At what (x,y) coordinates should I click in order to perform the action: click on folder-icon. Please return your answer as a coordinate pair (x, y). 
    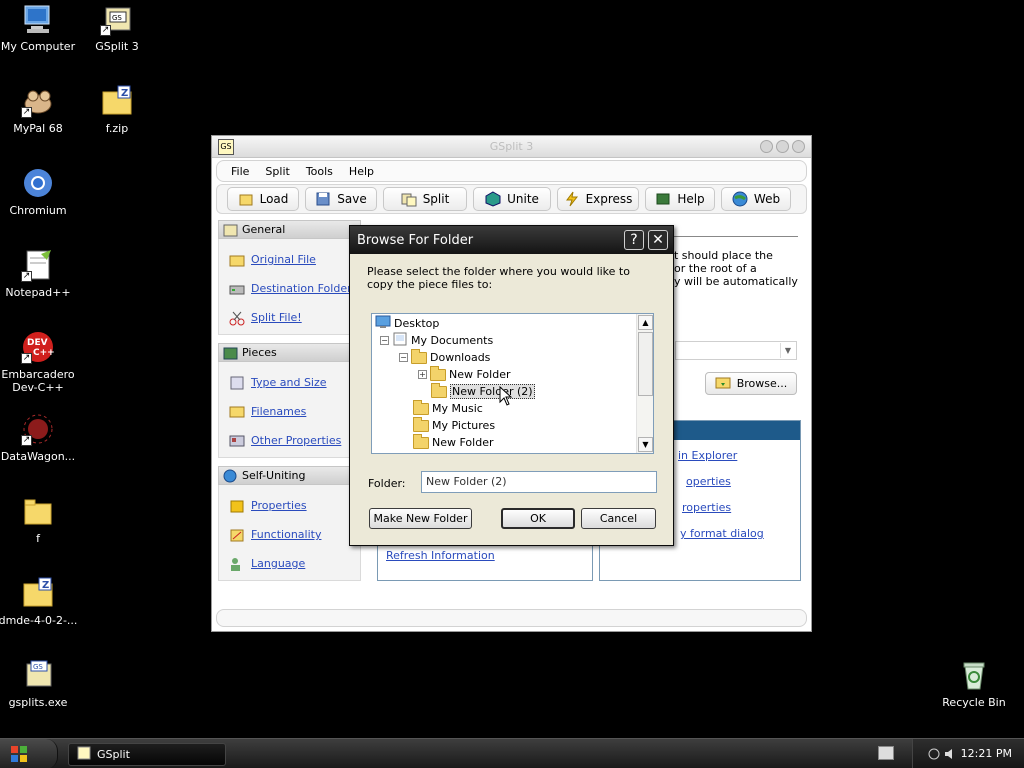
    Looking at the image, I should click on (38, 511).